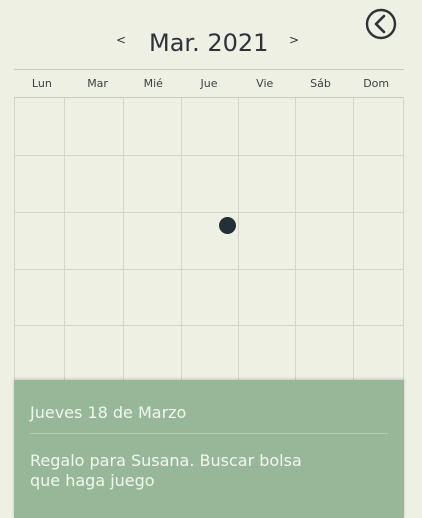 The image size is (422, 518). What do you see at coordinates (209, 69) in the screenshot?
I see `header-divider` at bounding box center [209, 69].